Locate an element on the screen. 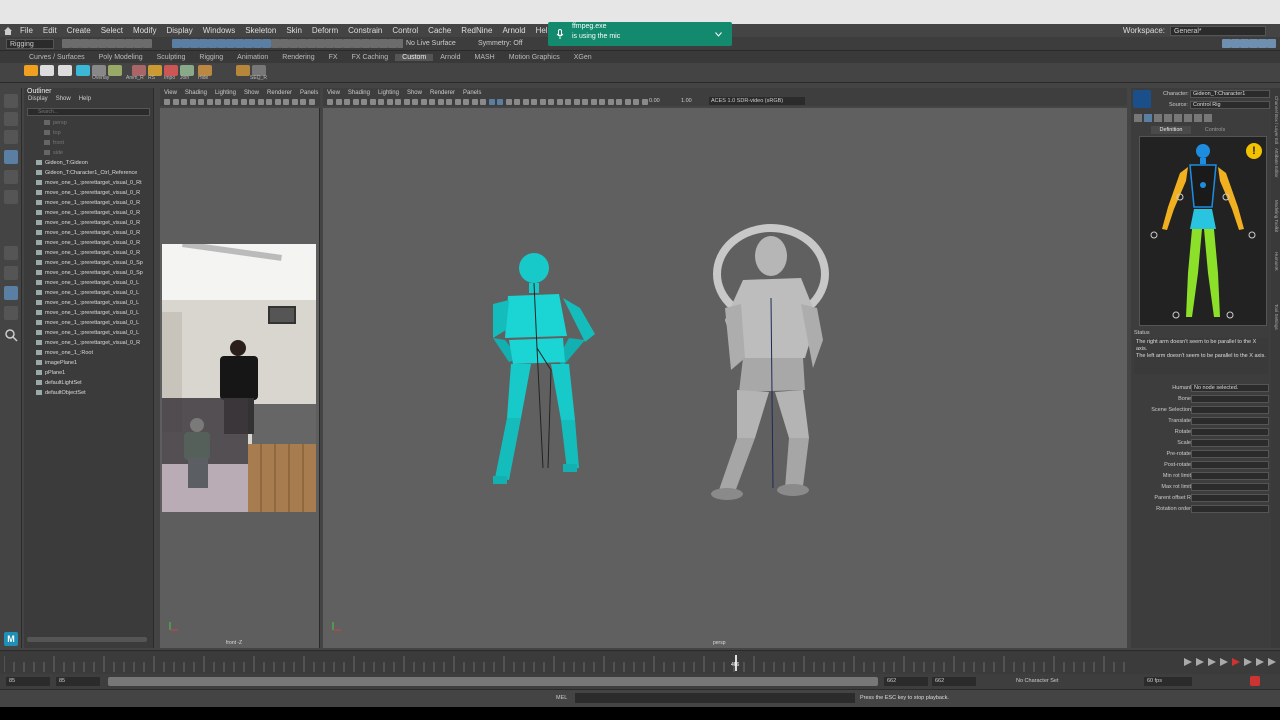 The width and height of the screenshot is (1280, 720). panel-menu-lighting: Lighting is located at coordinates (388, 93).